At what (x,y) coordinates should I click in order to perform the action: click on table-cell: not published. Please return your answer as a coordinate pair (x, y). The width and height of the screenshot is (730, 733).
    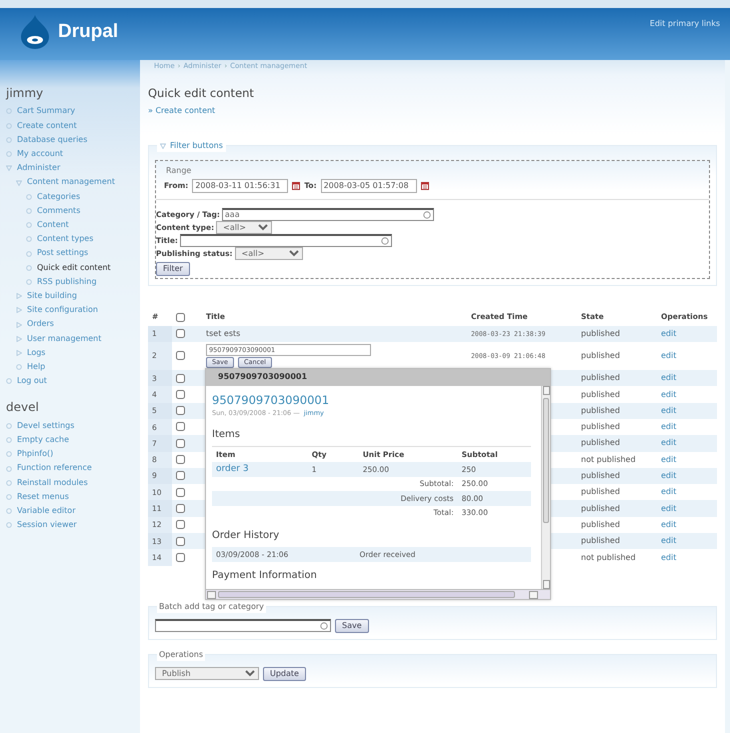
    Looking at the image, I should click on (608, 459).